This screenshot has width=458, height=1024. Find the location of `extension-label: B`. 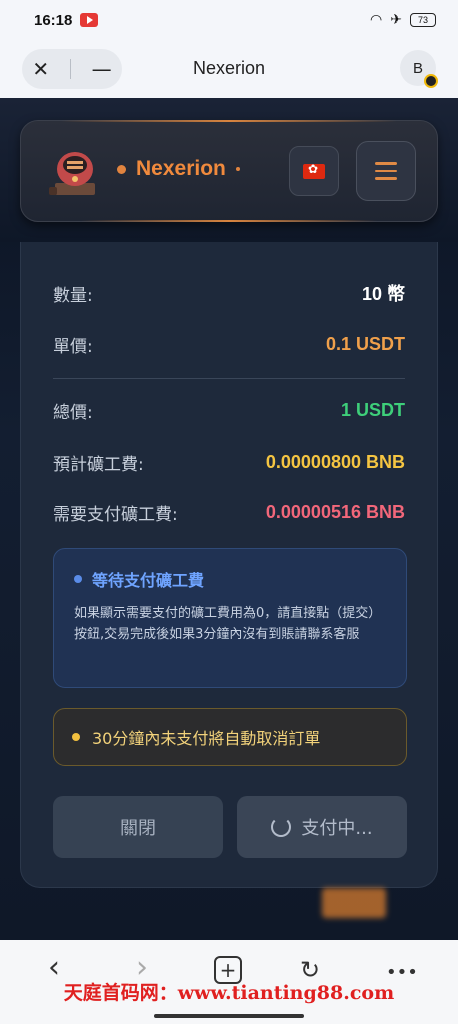

extension-label: B is located at coordinates (417, 68).